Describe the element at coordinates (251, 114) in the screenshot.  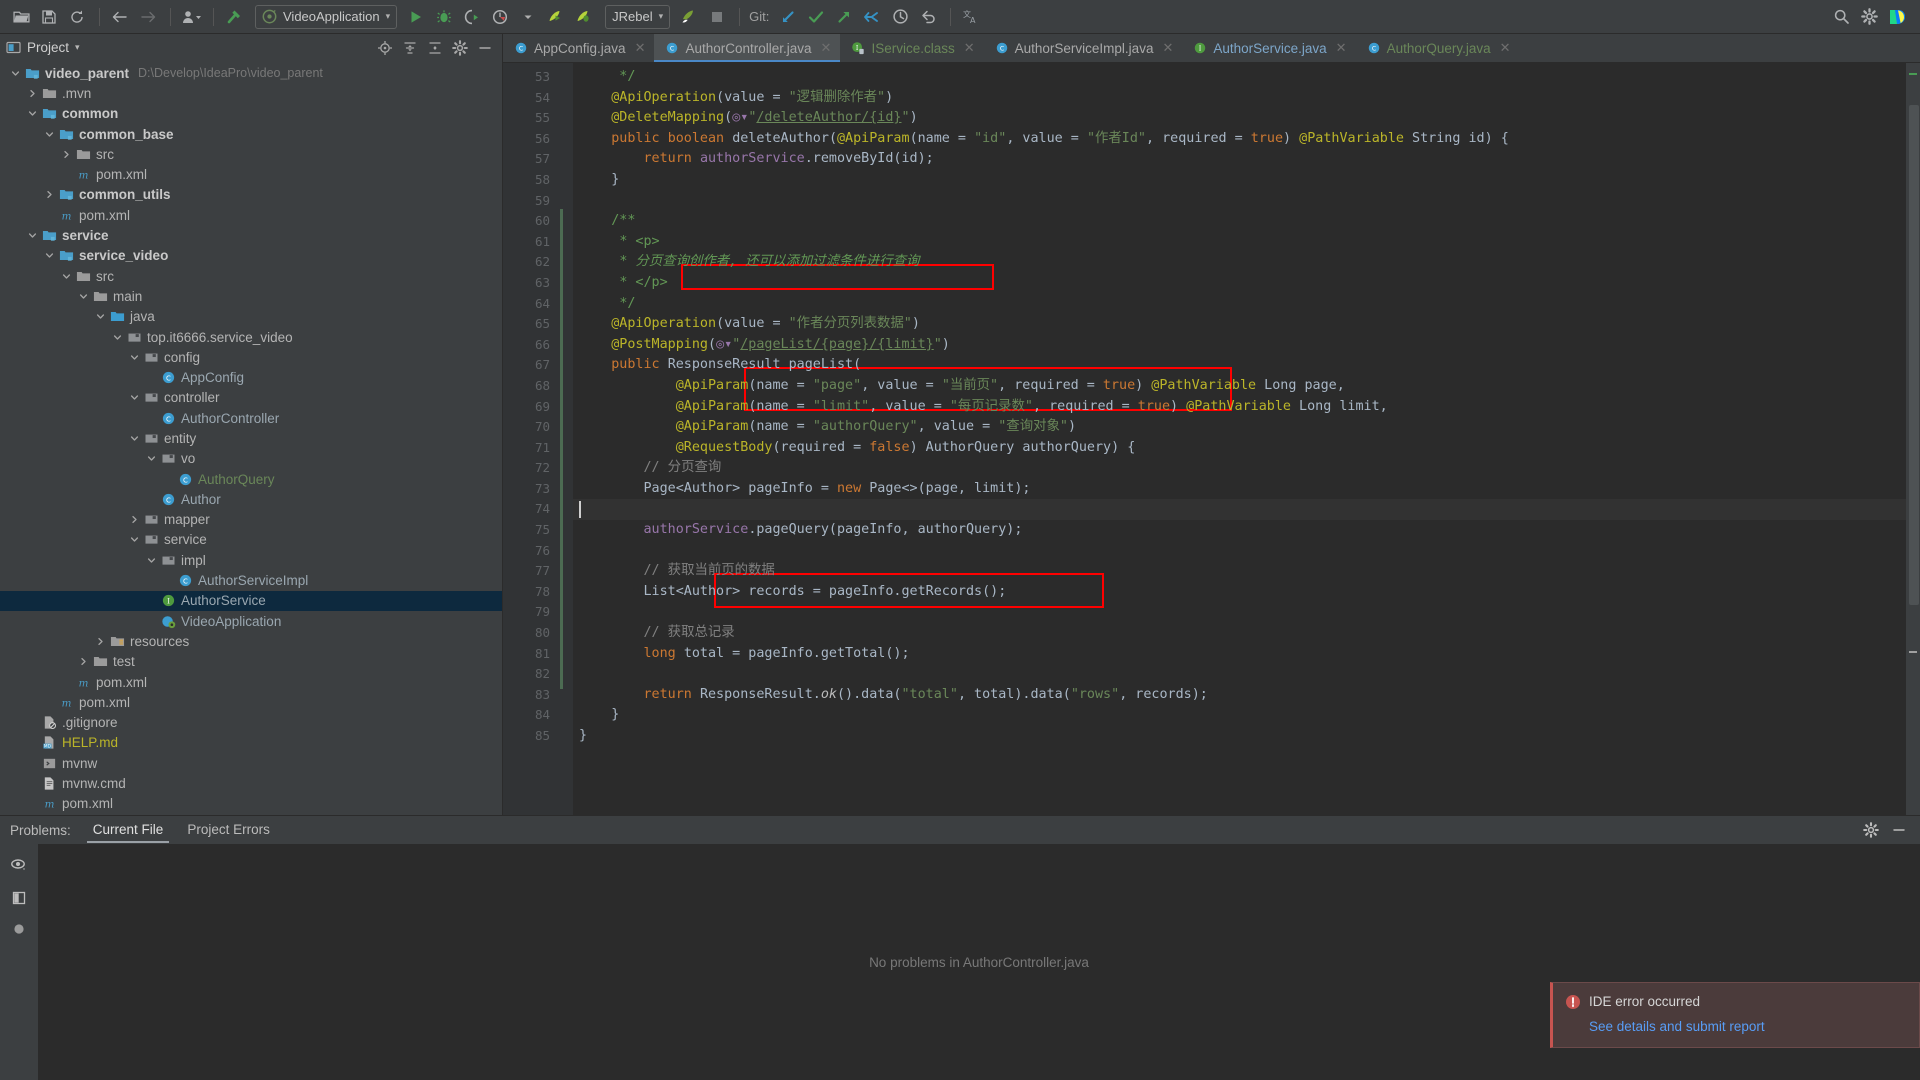
I see `tree-item-common: common` at that location.